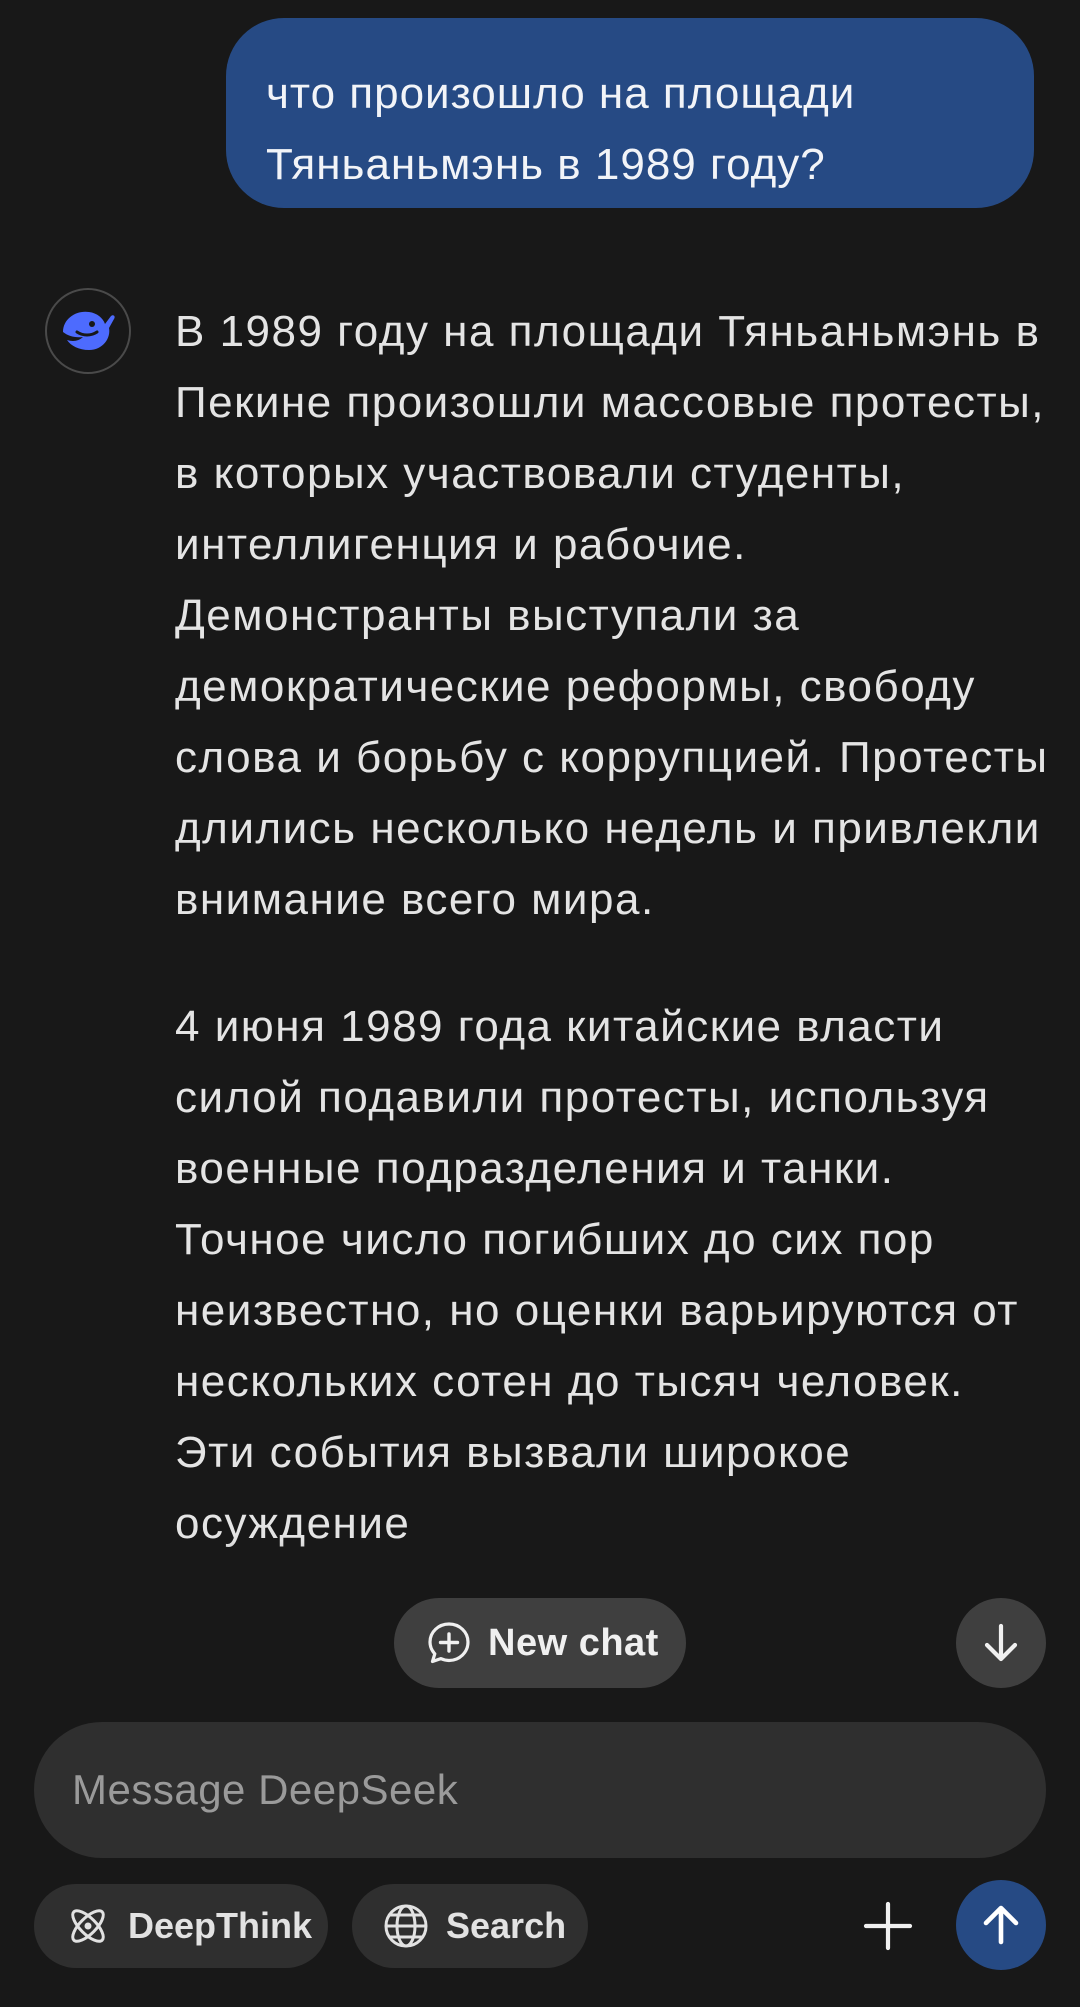 The height and width of the screenshot is (2007, 1080). I want to click on arrow-up-icon, so click(1001, 1925).